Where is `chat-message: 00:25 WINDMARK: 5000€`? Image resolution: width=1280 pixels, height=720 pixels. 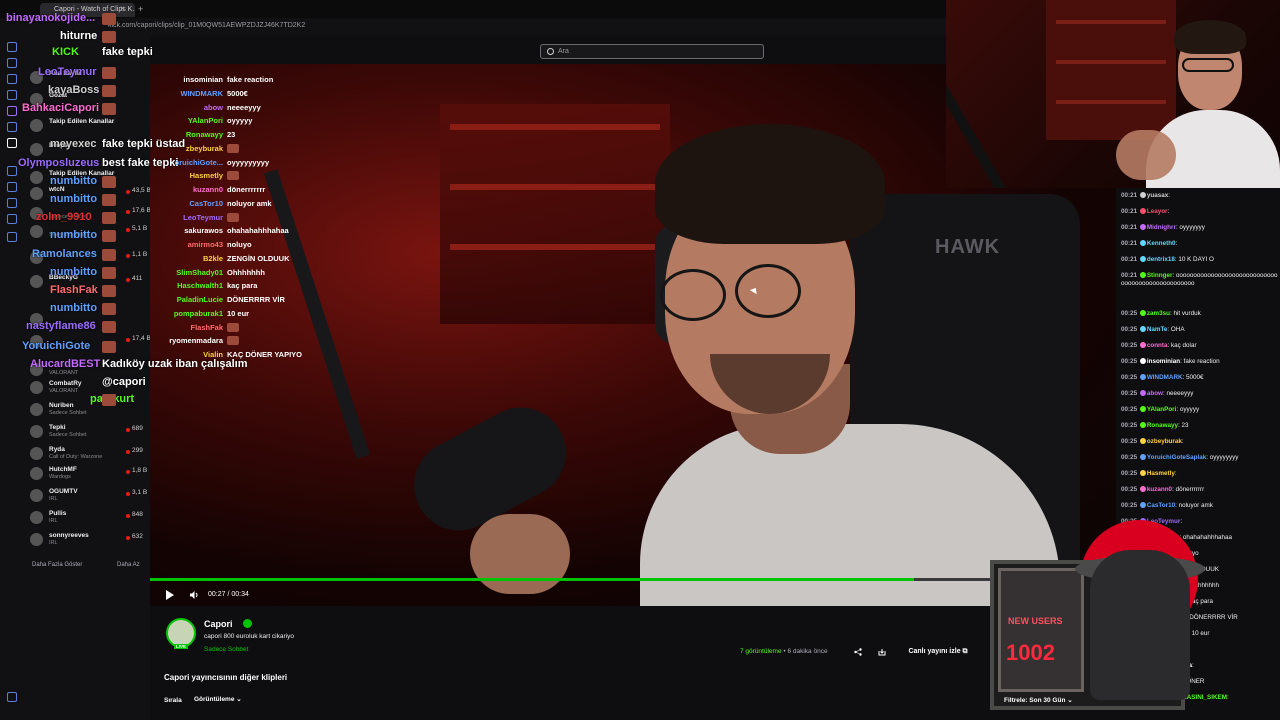 chat-message: 00:25 WINDMARK: 5000€ is located at coordinates (1200, 378).